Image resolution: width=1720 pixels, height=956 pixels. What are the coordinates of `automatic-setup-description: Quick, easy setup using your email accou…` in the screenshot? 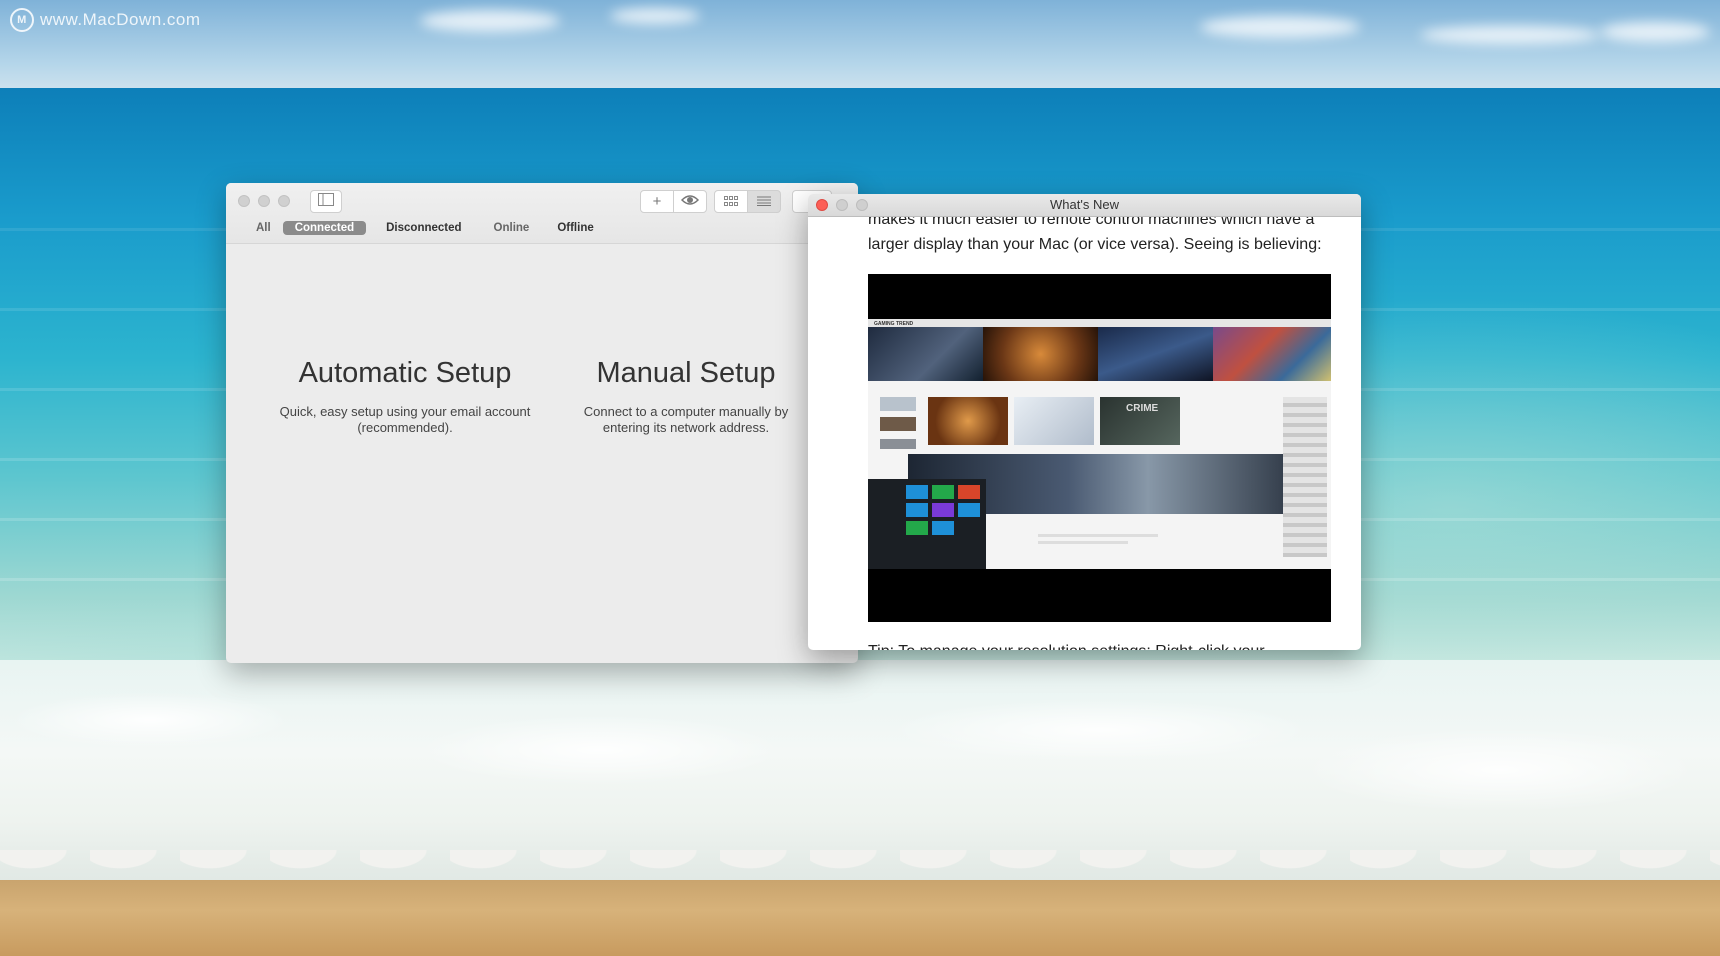 It's located at (405, 419).